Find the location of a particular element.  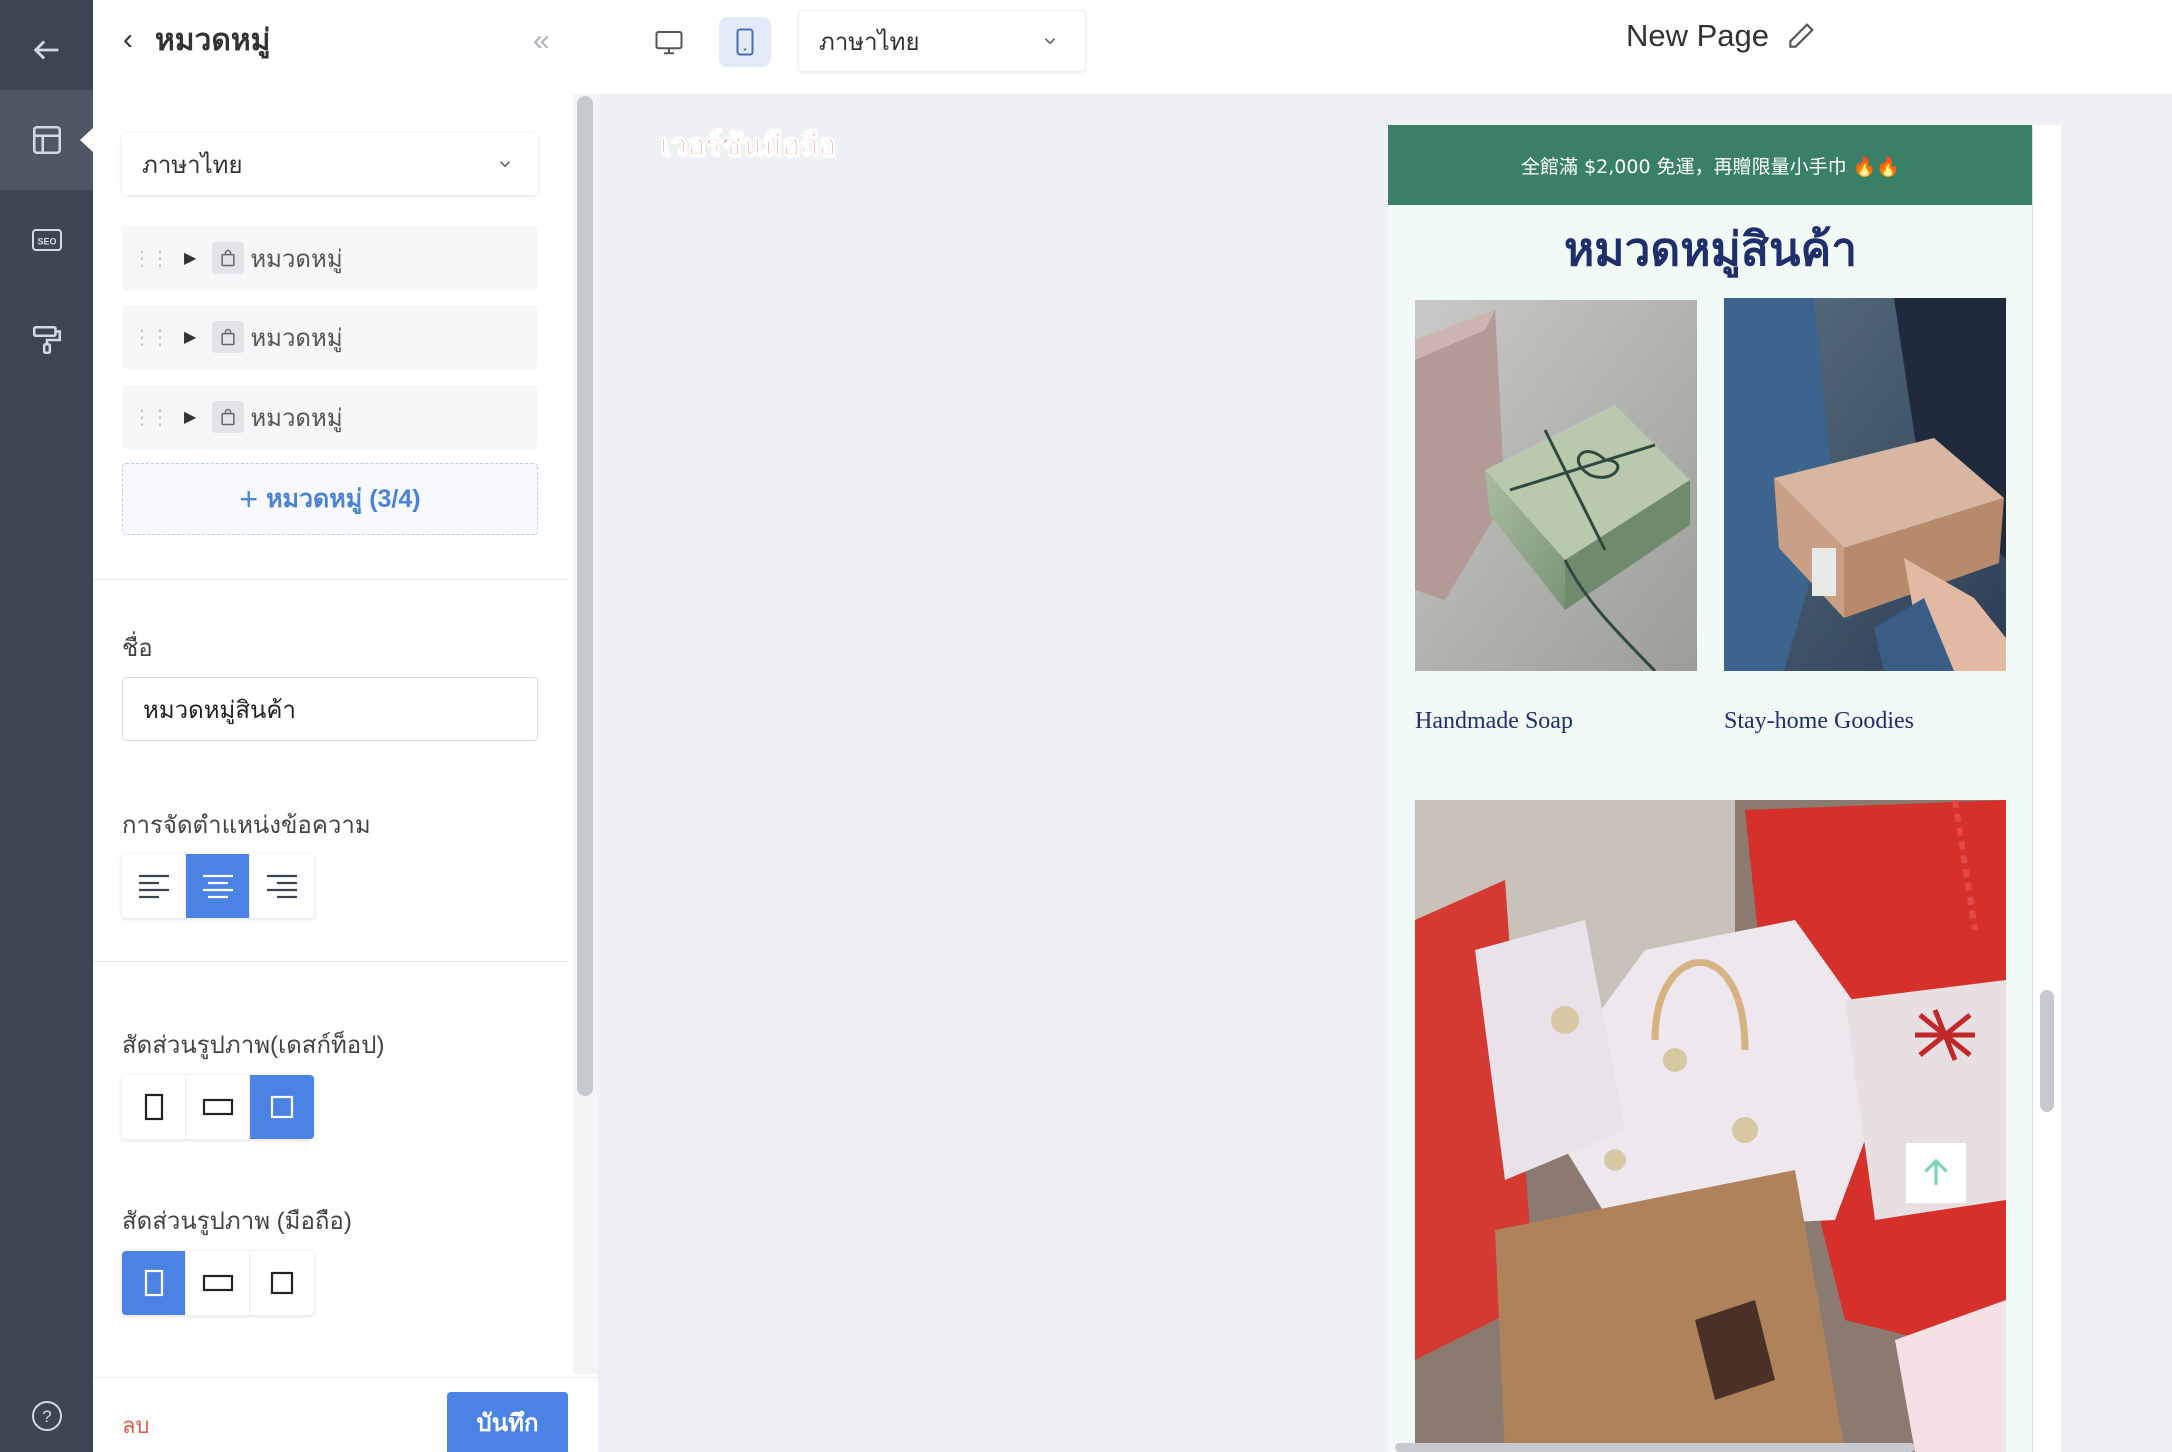

language-dropdown: ภาษาไทย is located at coordinates (942, 41).